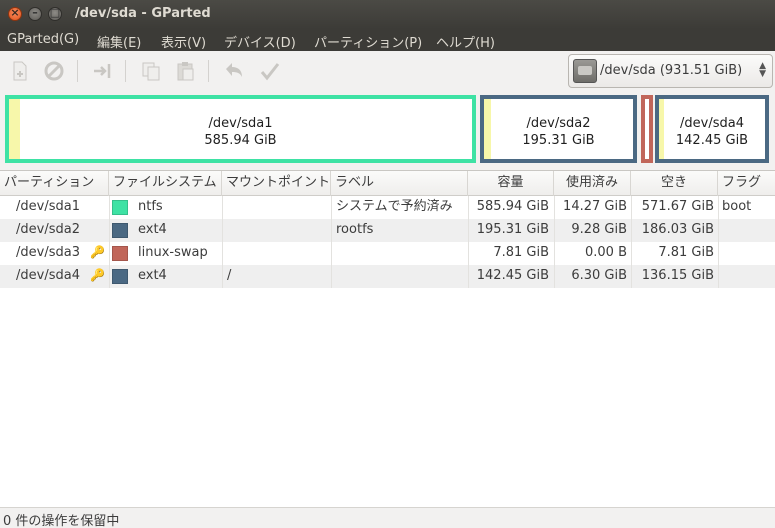 This screenshot has width=775, height=528. I want to click on used-cell: 6.30 GiB, so click(599, 275).